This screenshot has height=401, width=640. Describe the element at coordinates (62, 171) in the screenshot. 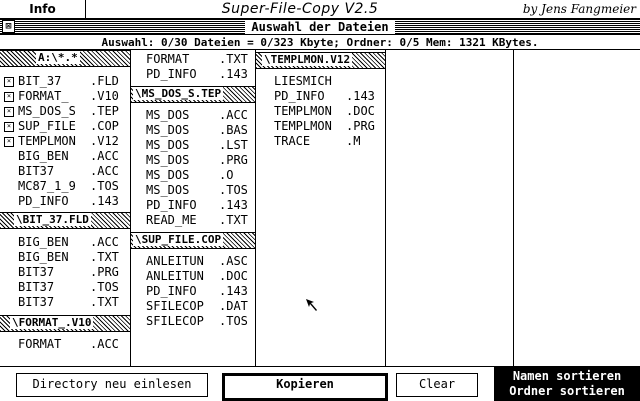

I see `file-item: BIT37 .ACC` at that location.